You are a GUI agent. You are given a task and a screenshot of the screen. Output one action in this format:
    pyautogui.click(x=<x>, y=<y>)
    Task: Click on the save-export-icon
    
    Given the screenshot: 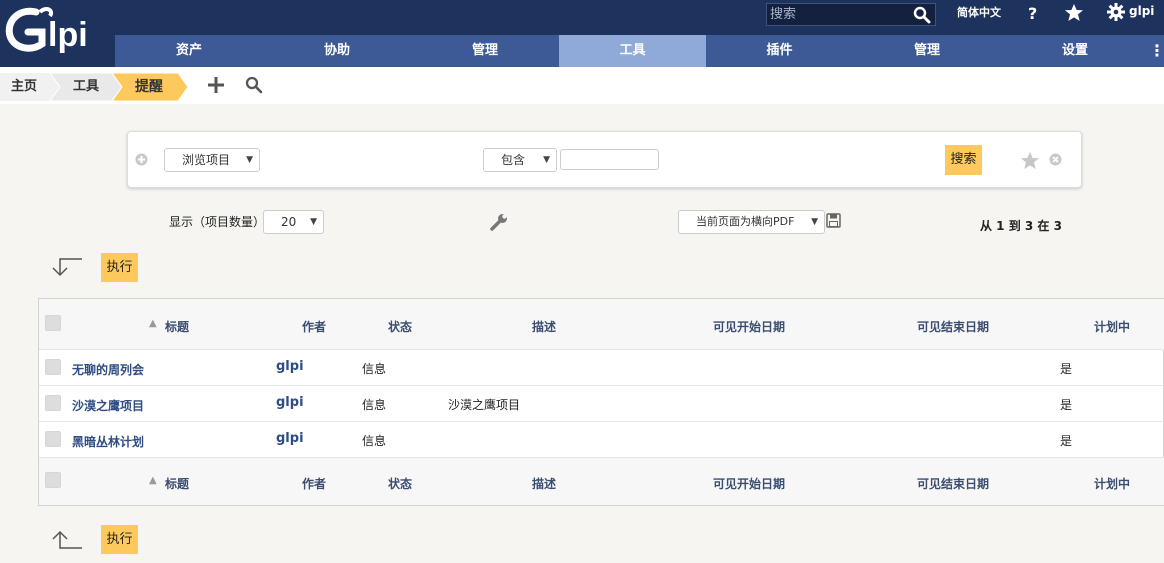 What is the action you would take?
    pyautogui.click(x=833, y=220)
    